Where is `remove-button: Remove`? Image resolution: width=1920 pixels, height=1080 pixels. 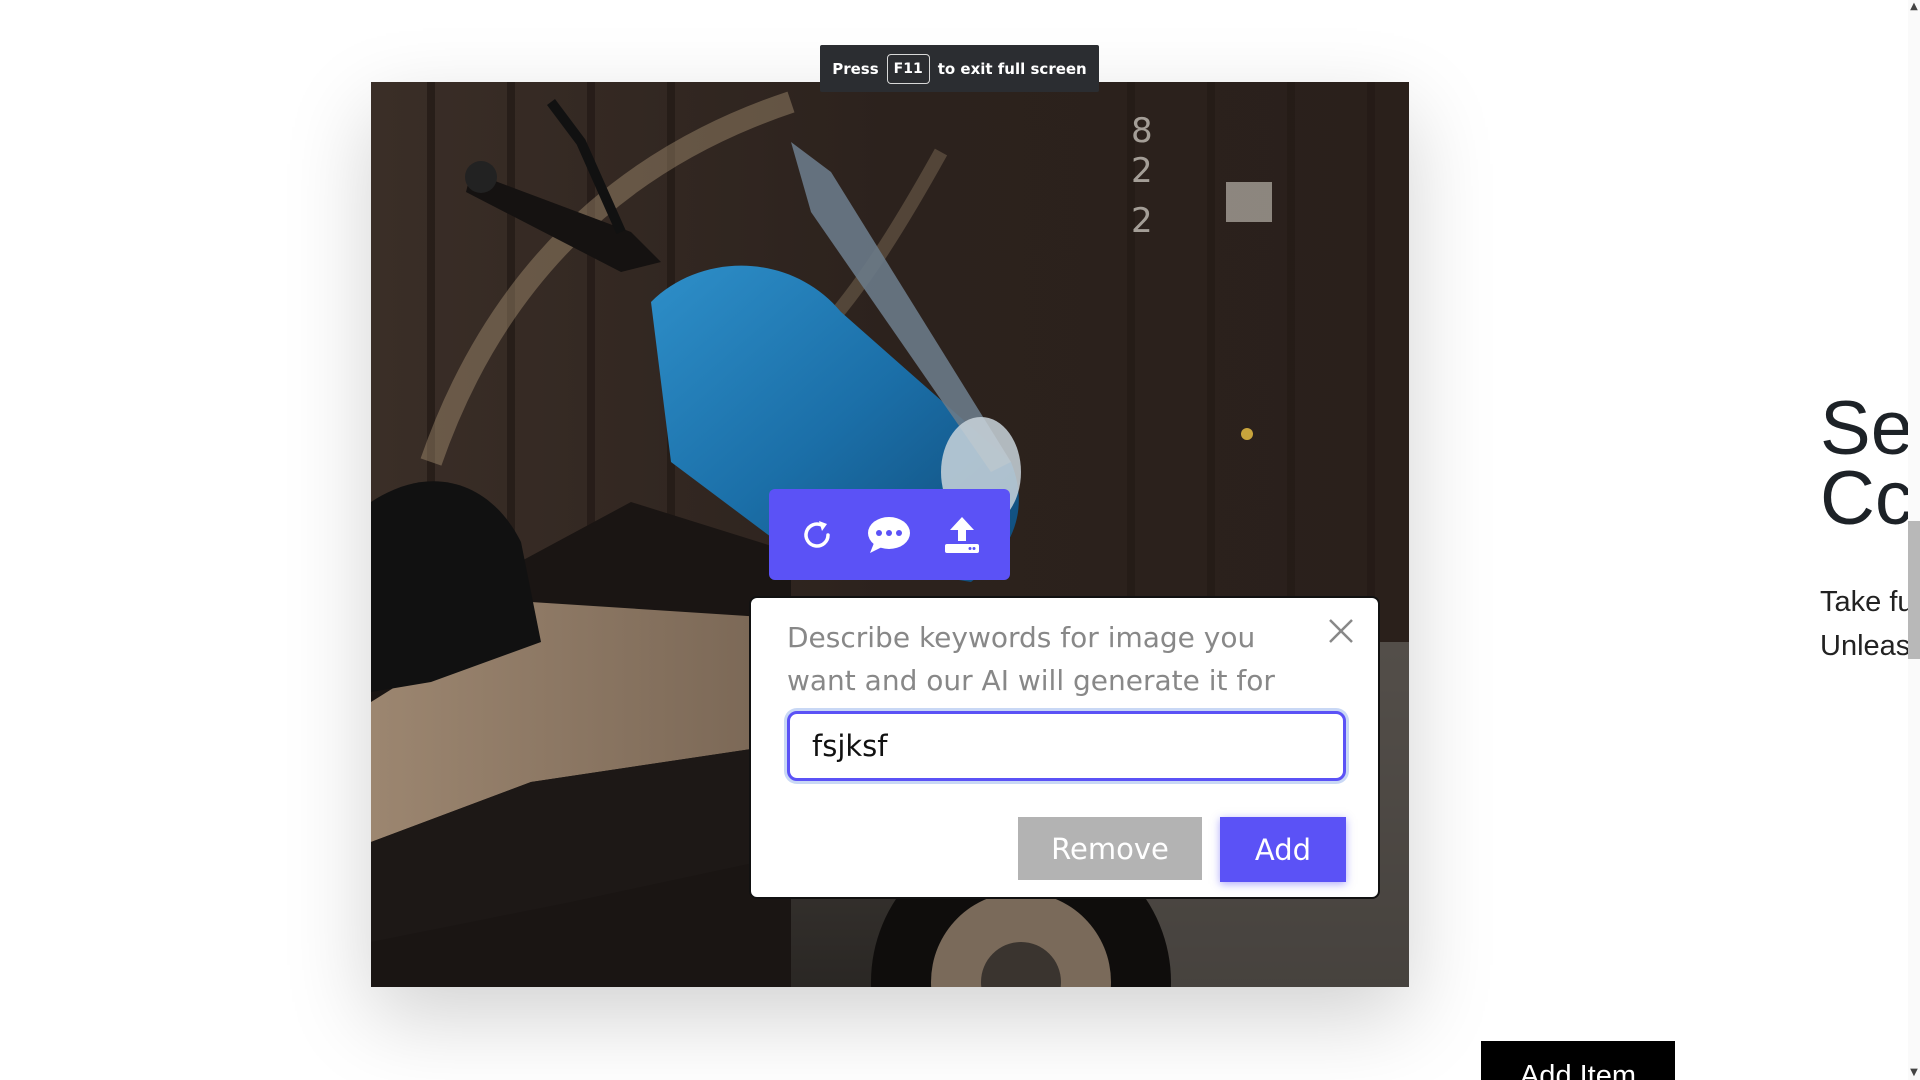 remove-button: Remove is located at coordinates (1110, 848).